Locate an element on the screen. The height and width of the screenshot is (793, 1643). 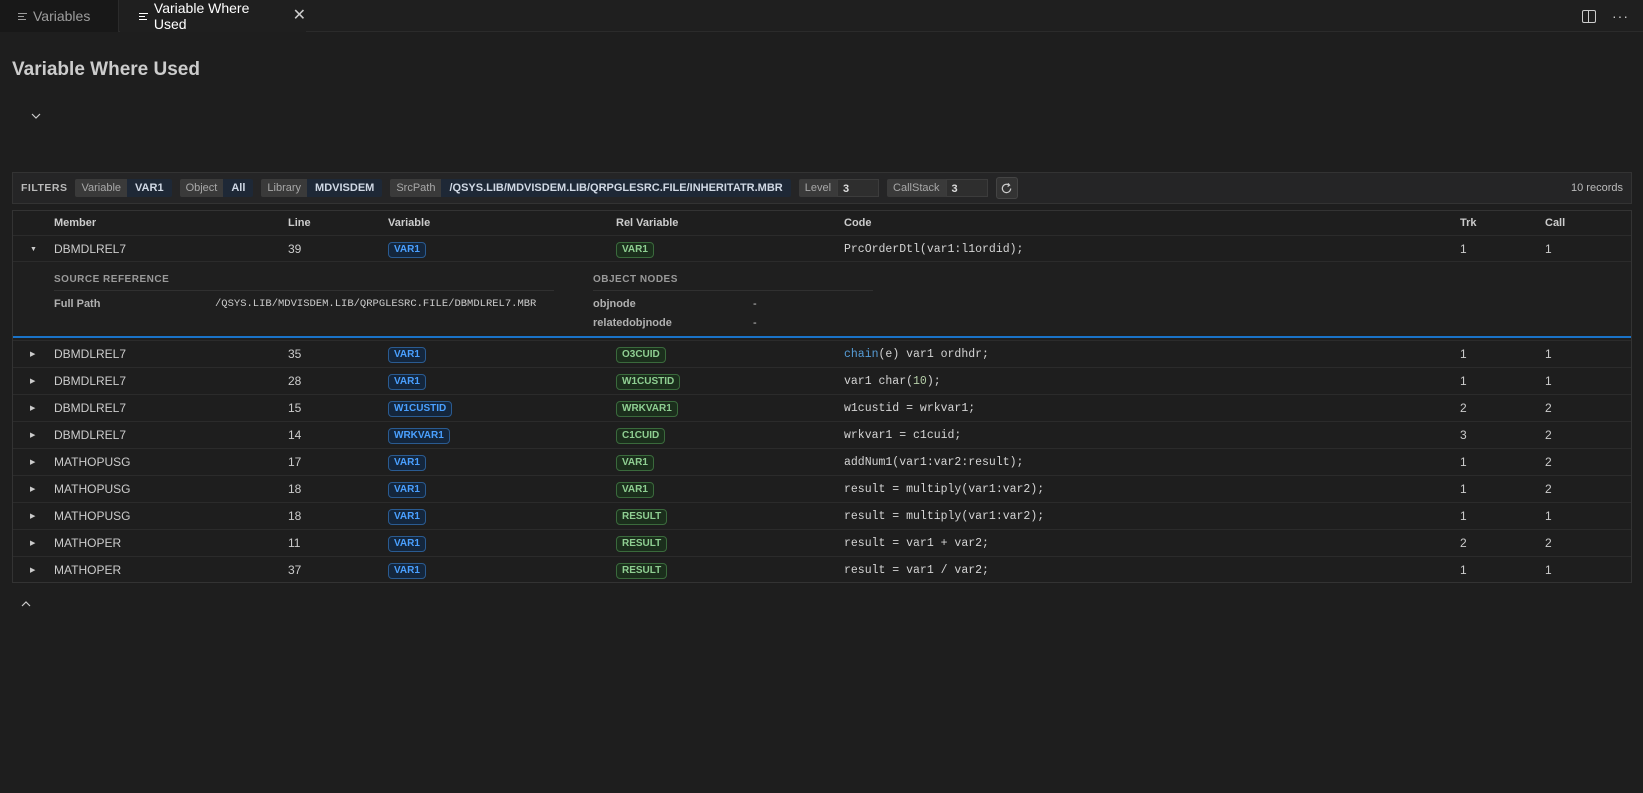
refresh-button is located at coordinates (1006, 188).